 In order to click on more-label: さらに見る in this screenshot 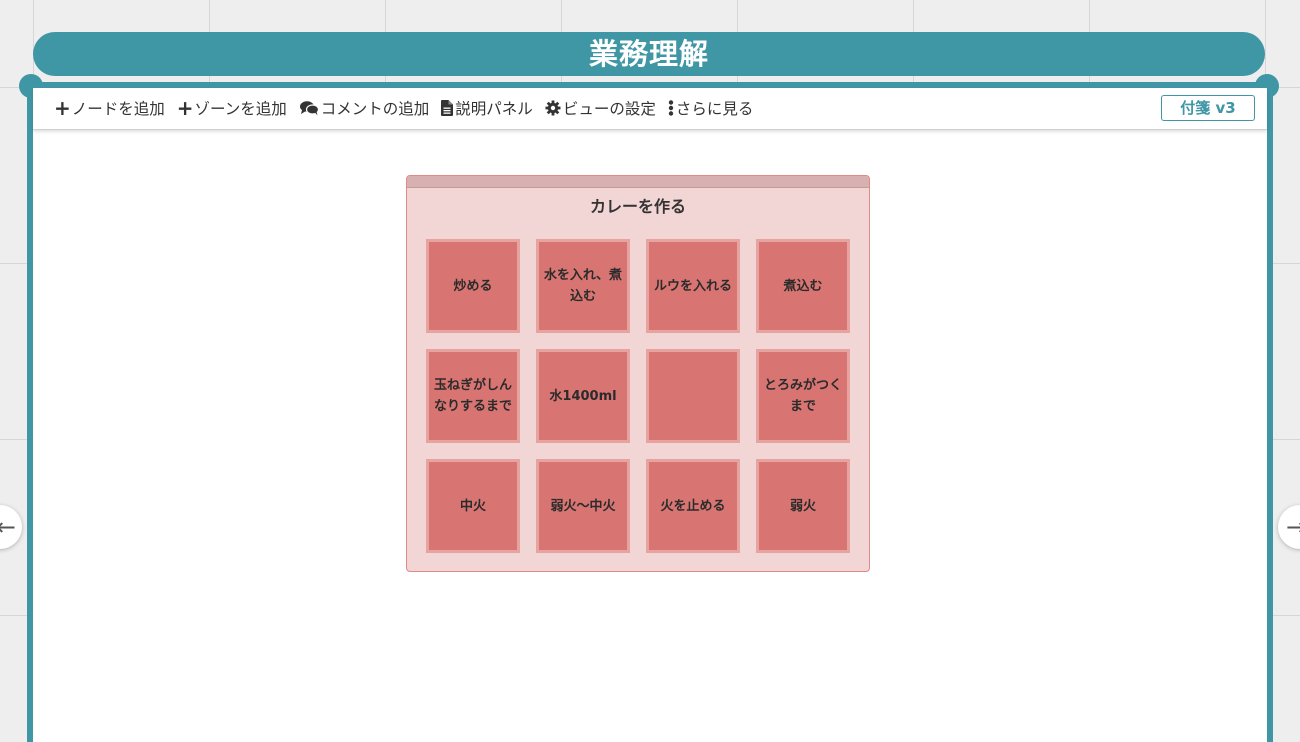, I will do `click(714, 109)`.